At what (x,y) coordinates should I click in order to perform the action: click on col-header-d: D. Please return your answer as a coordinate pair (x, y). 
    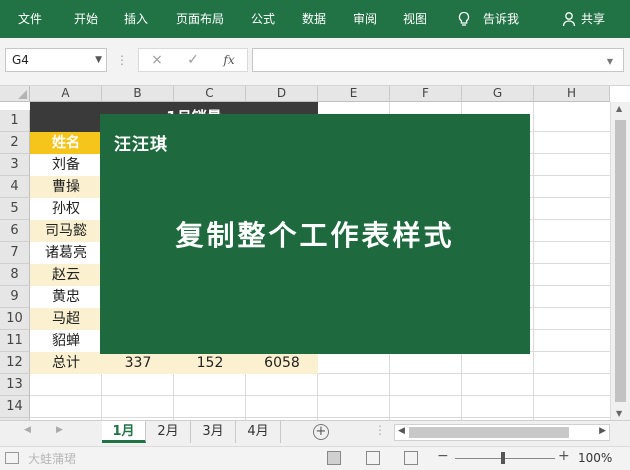
    Looking at the image, I should click on (282, 94).